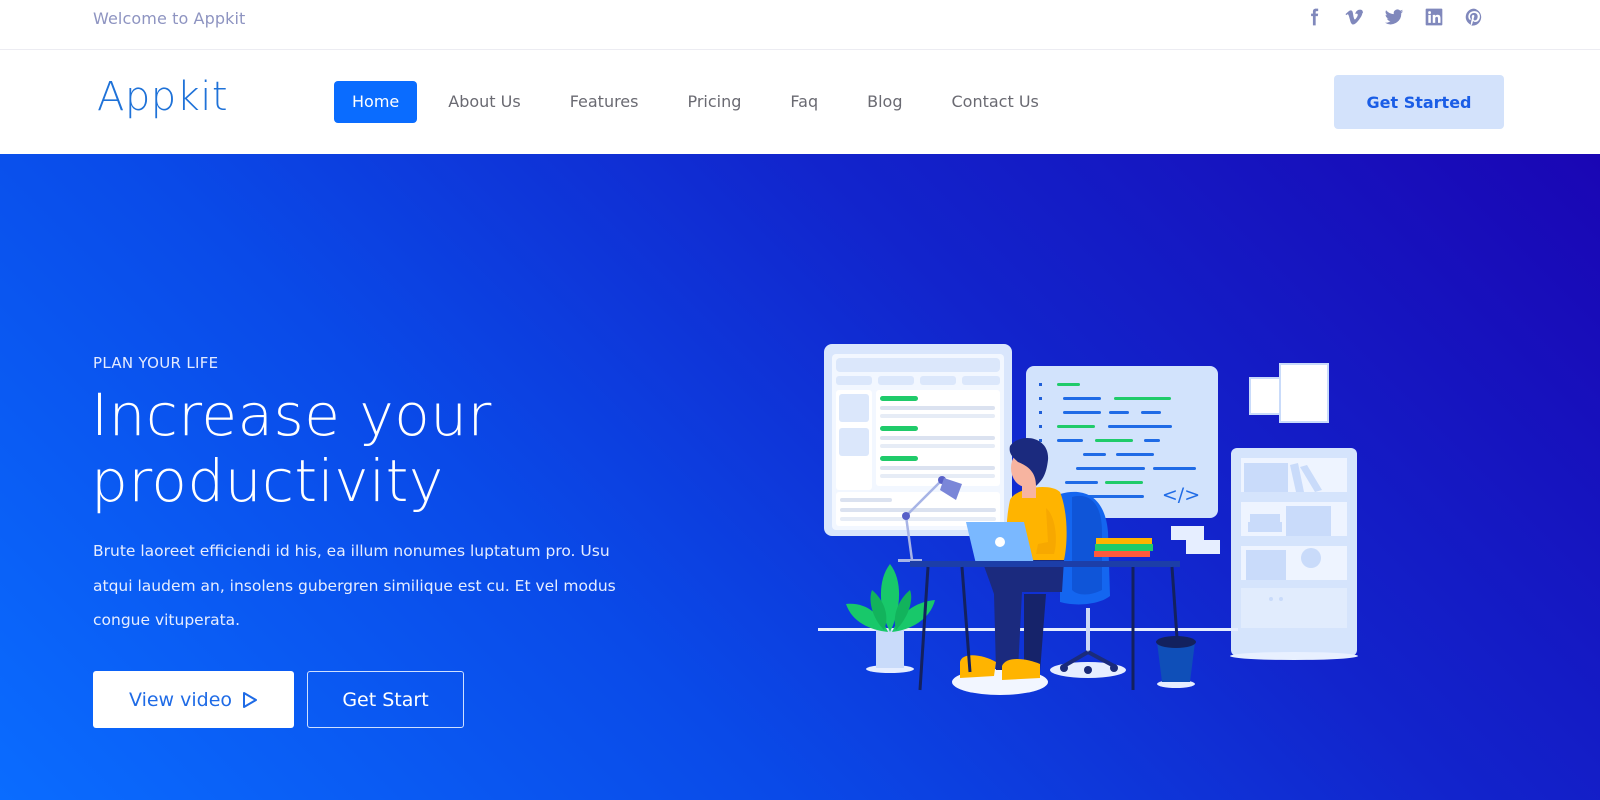 Image resolution: width=1600 pixels, height=800 pixels. I want to click on hero-headline: Increase your productivity, so click(291, 448).